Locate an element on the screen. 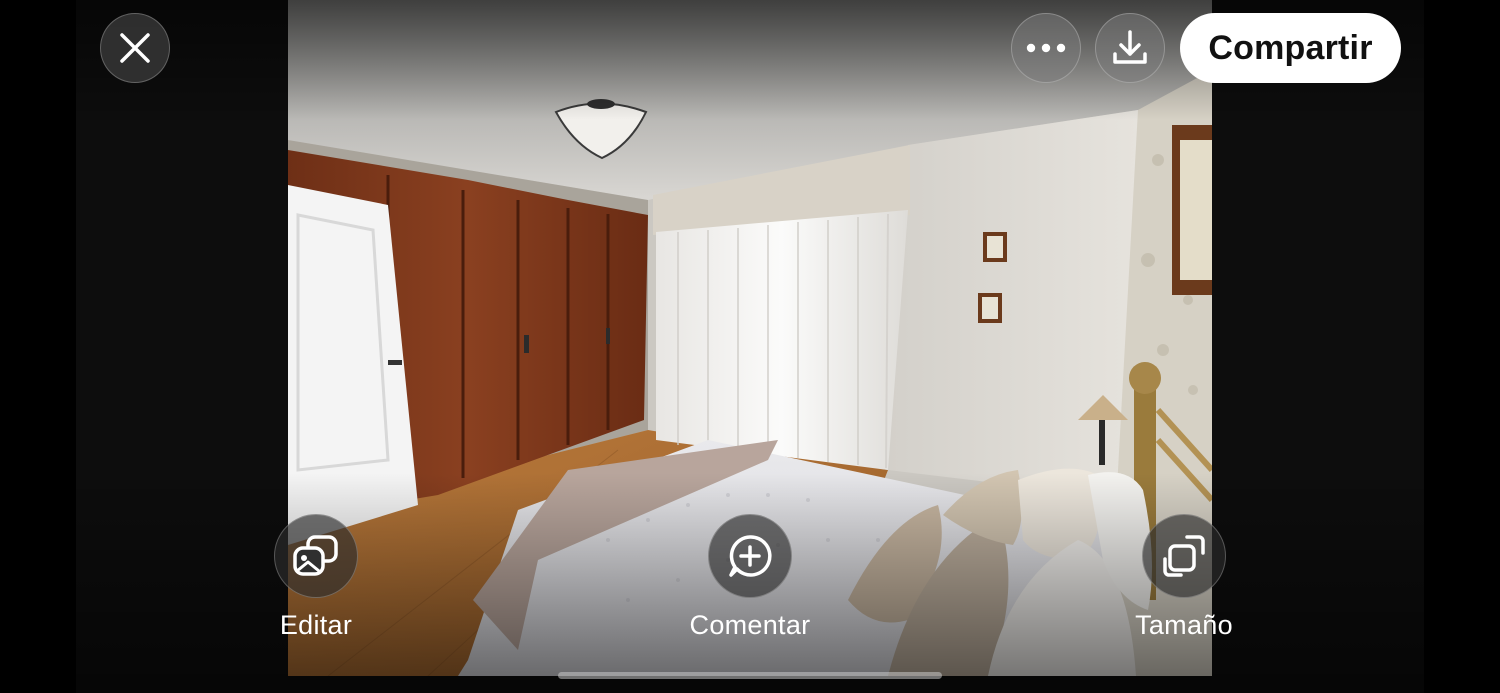  edit-action-label: Editar is located at coordinates (316, 625).